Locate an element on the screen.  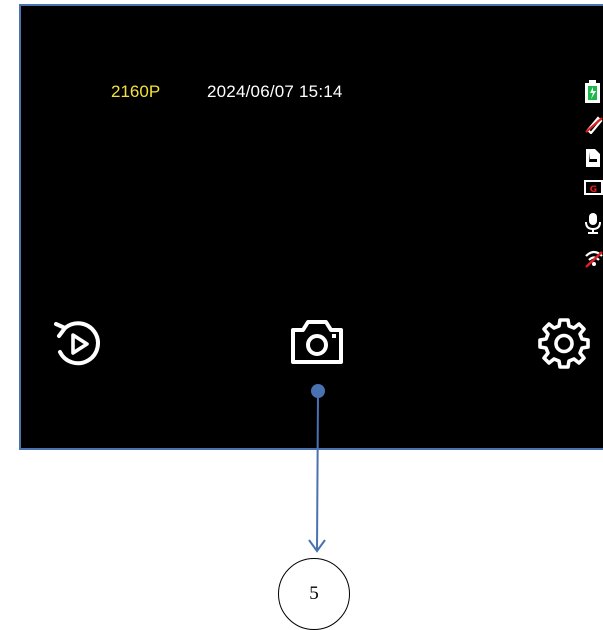
callout-pointer is located at coordinates (317, 468).